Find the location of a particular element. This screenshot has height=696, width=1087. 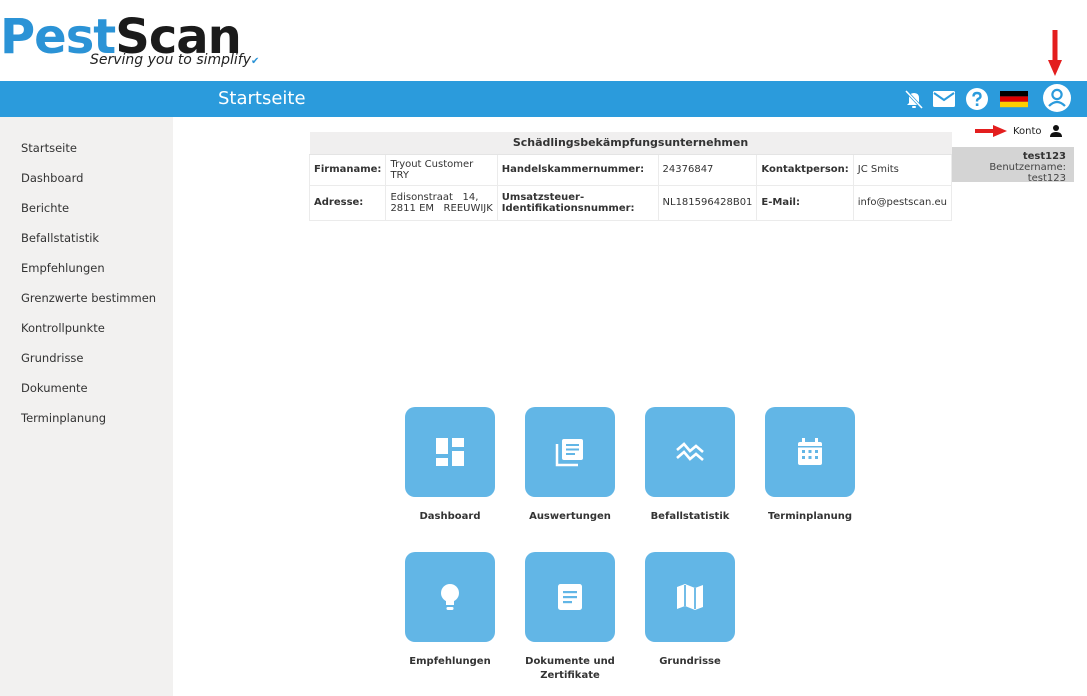

adresse-label: Adresse: is located at coordinates (347, 202).